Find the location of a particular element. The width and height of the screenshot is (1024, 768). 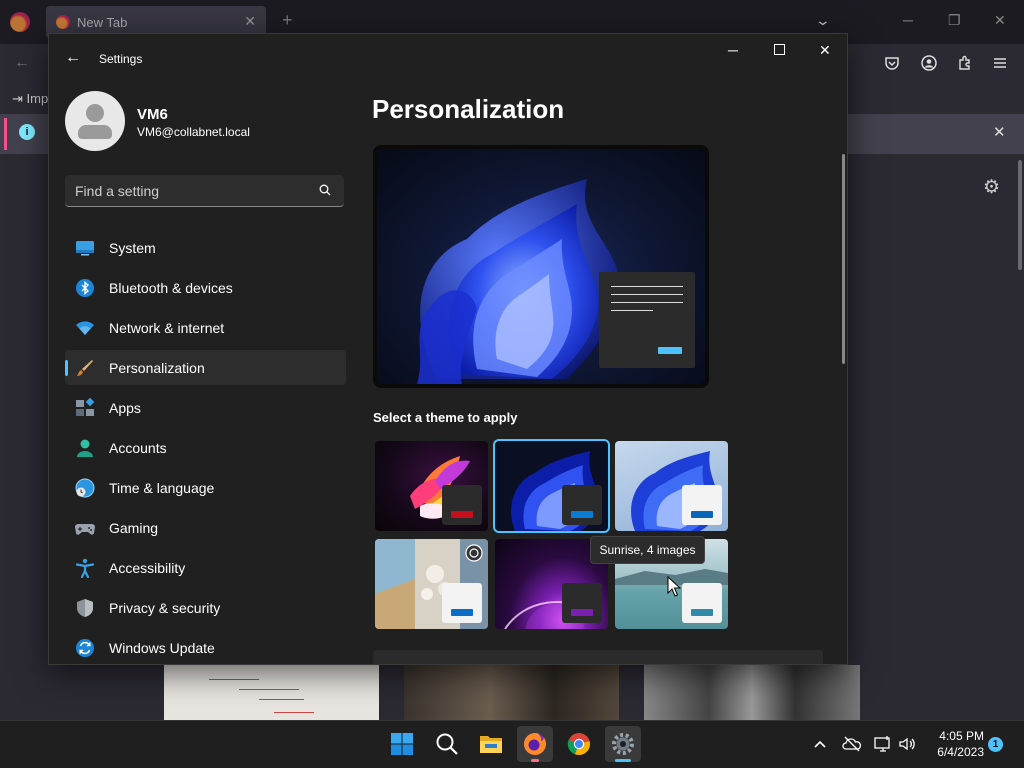

info-icon: i is located at coordinates (27, 132).